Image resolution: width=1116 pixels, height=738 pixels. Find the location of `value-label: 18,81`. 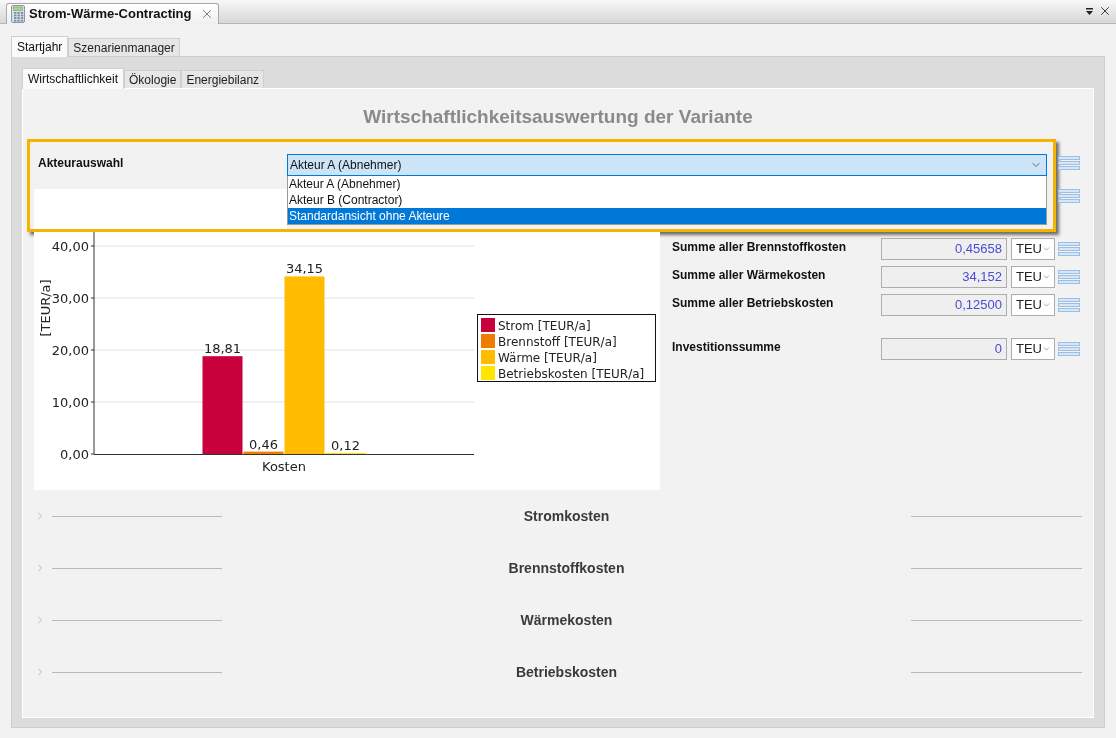

value-label: 18,81 is located at coordinates (222, 349).